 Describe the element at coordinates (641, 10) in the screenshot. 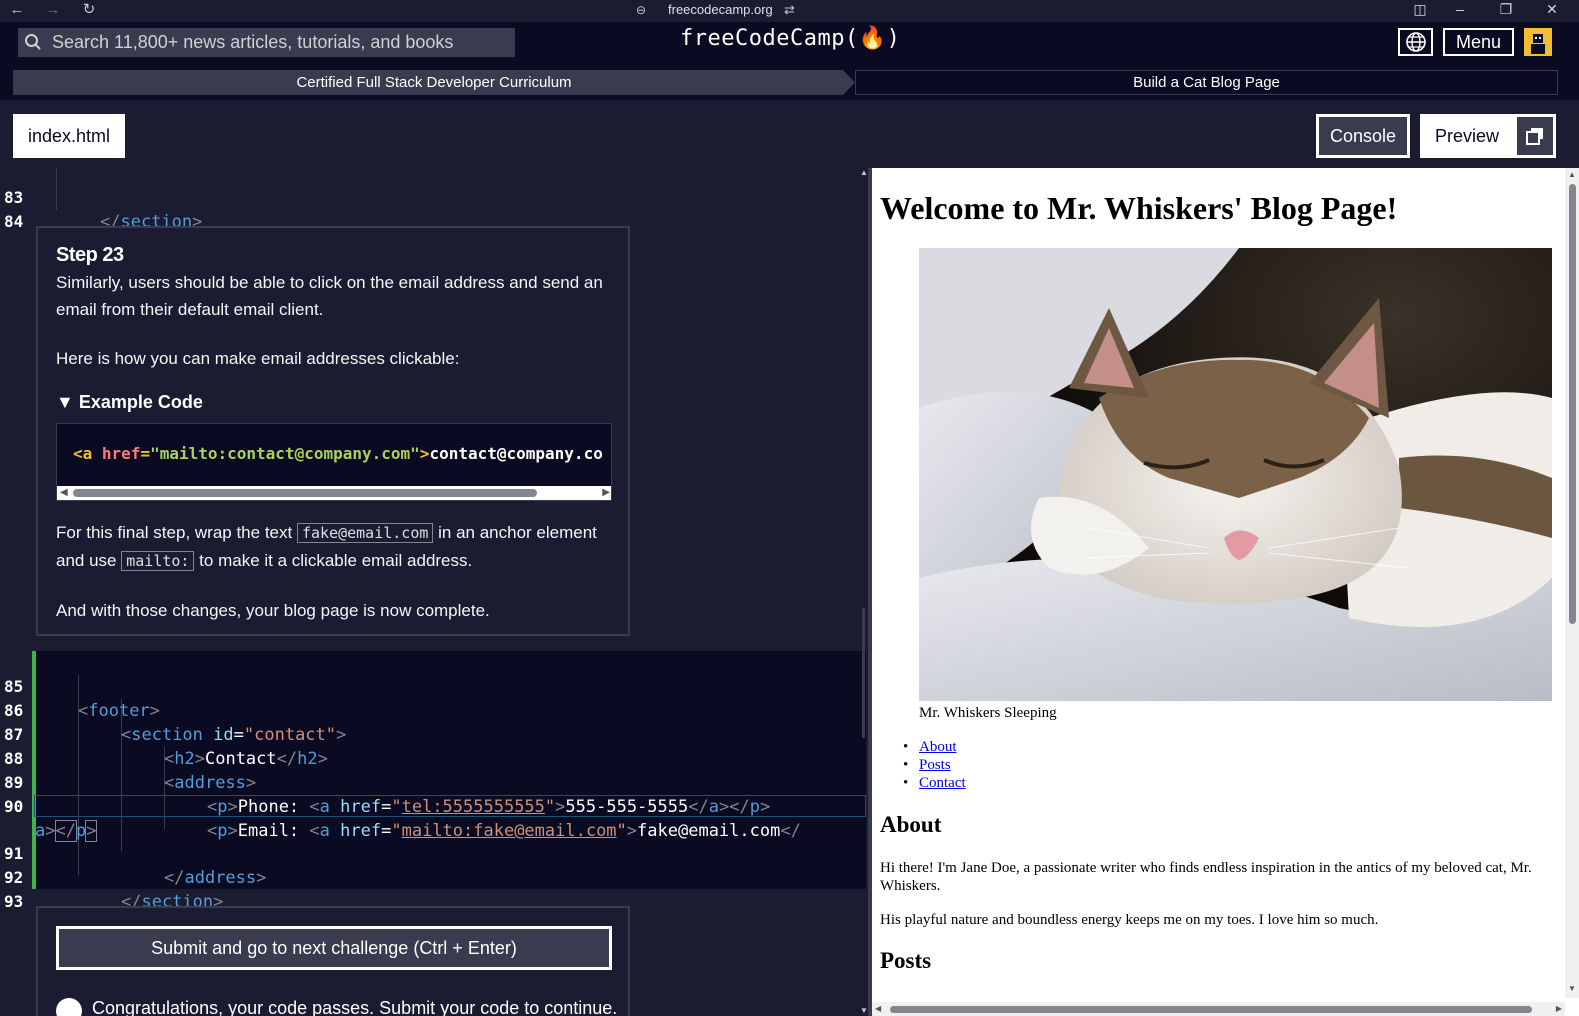

I see `link-icon: ⊖` at that location.